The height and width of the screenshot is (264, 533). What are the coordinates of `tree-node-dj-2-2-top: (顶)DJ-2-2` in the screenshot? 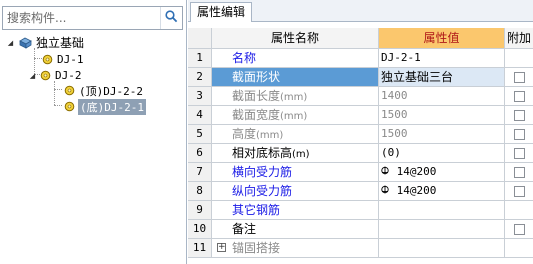 It's located at (103, 90).